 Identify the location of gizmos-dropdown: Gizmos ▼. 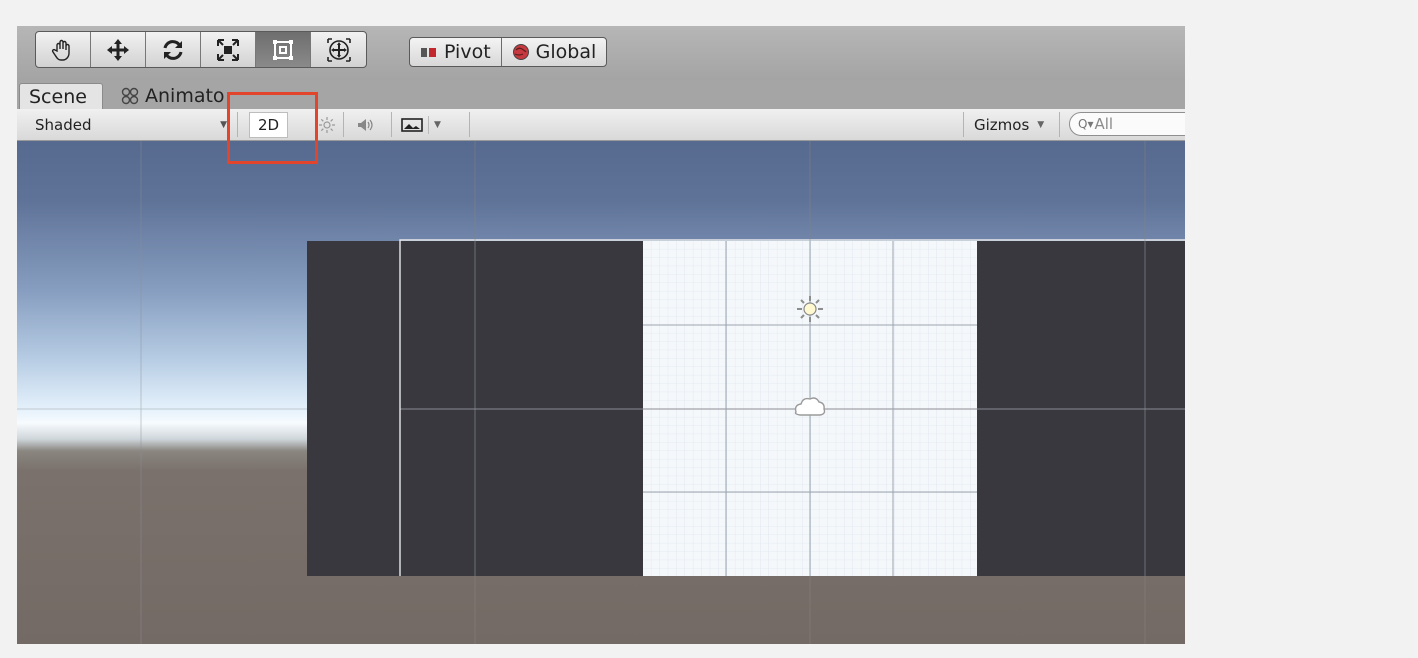
(1014, 124).